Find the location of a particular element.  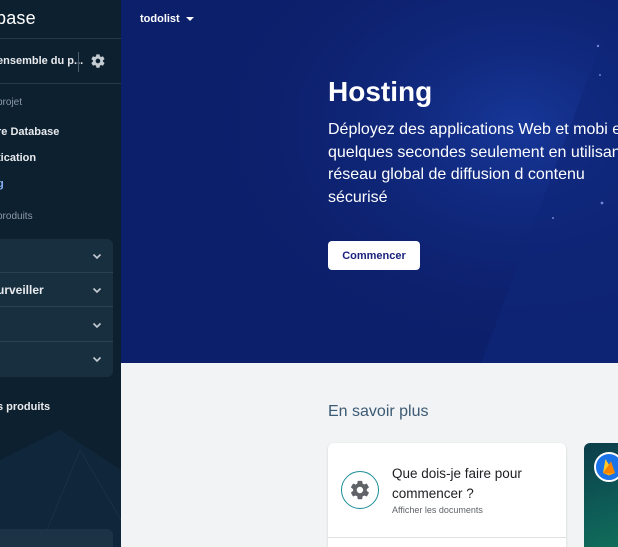

category-label: urveiller is located at coordinates (22, 290).